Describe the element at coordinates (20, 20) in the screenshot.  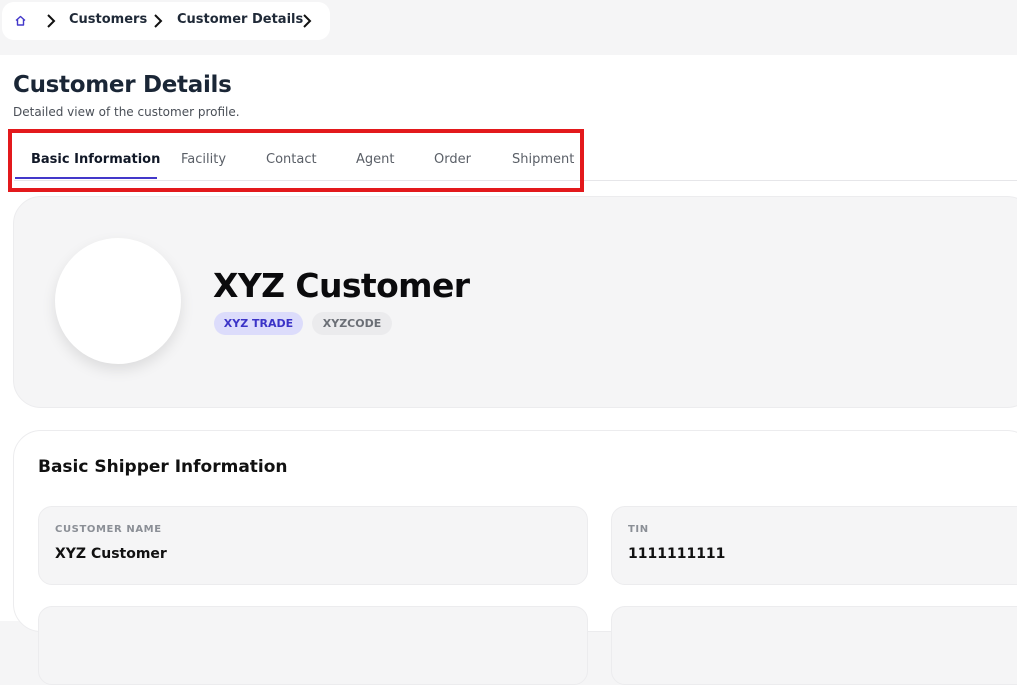
I see `home-icon` at that location.